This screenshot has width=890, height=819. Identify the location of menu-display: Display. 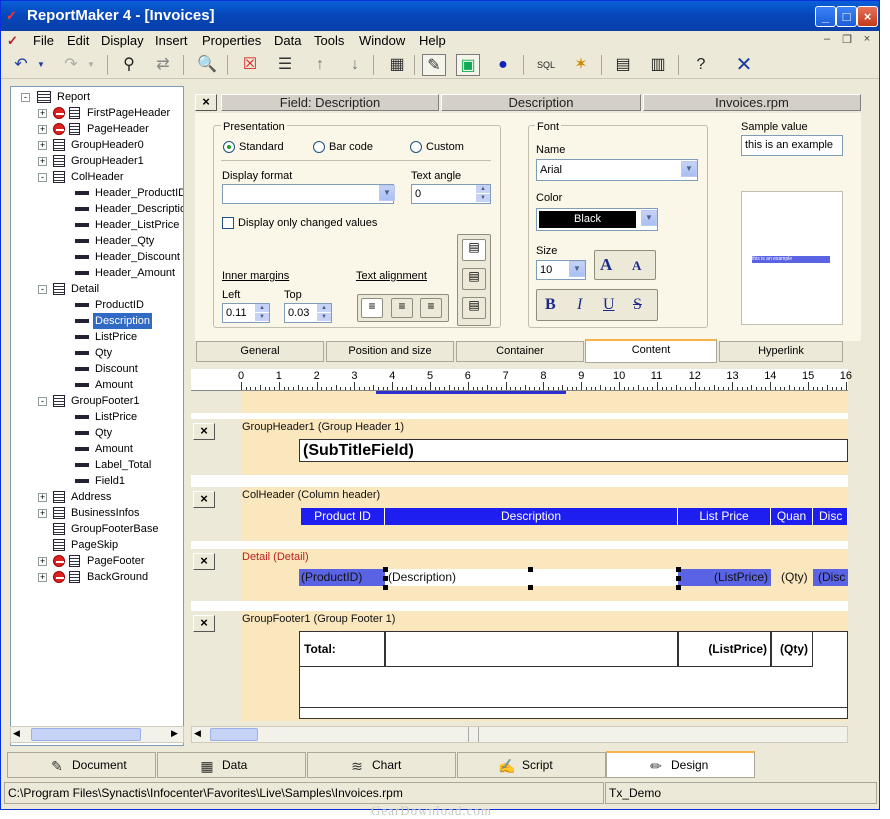
(122, 40).